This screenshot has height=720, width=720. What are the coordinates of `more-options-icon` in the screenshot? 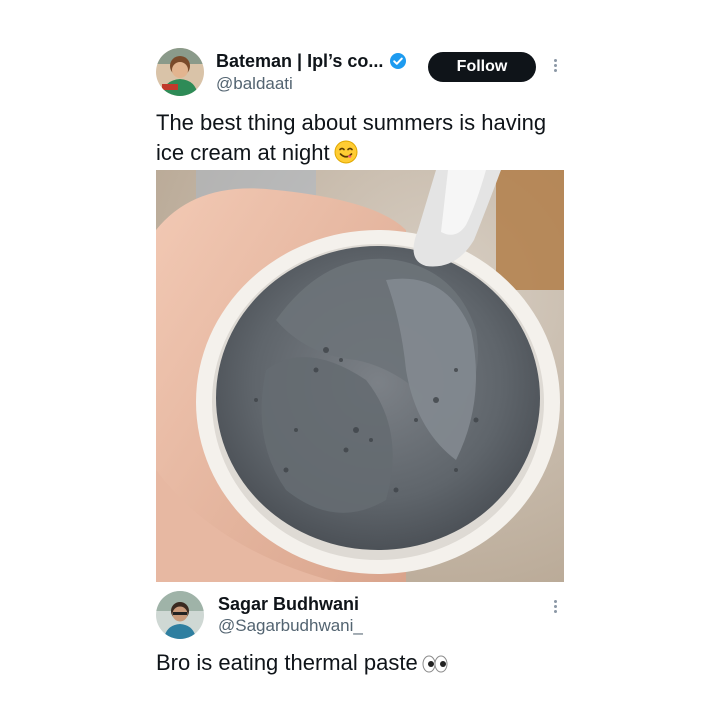 It's located at (555, 67).